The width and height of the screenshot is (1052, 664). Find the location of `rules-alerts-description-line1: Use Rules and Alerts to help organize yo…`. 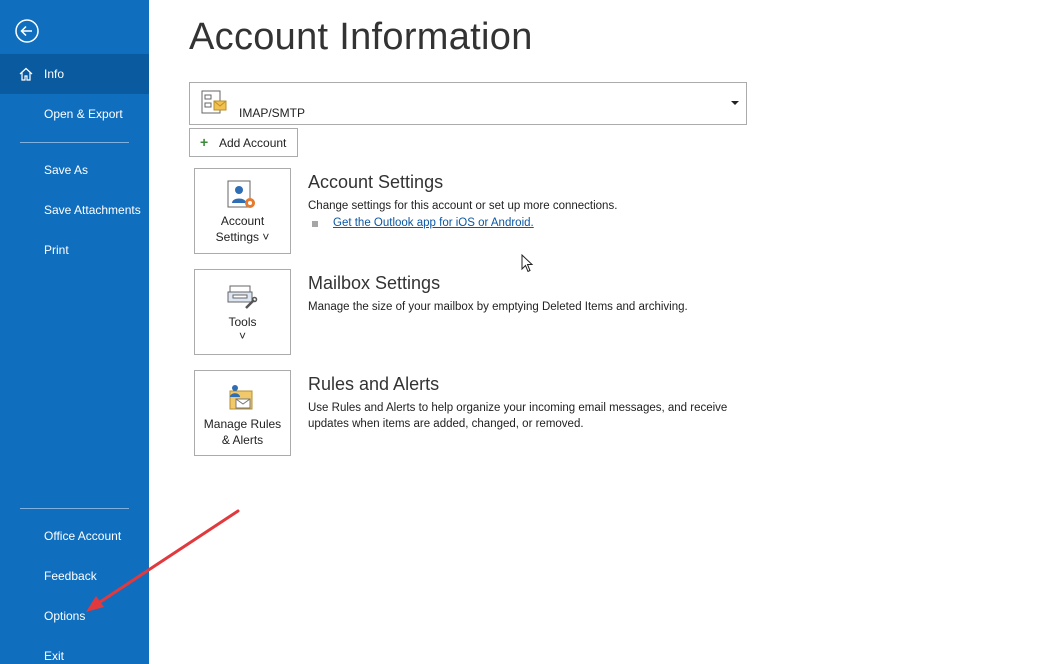

rules-alerts-description-line1: Use Rules and Alerts to help organize yo… is located at coordinates (518, 408).